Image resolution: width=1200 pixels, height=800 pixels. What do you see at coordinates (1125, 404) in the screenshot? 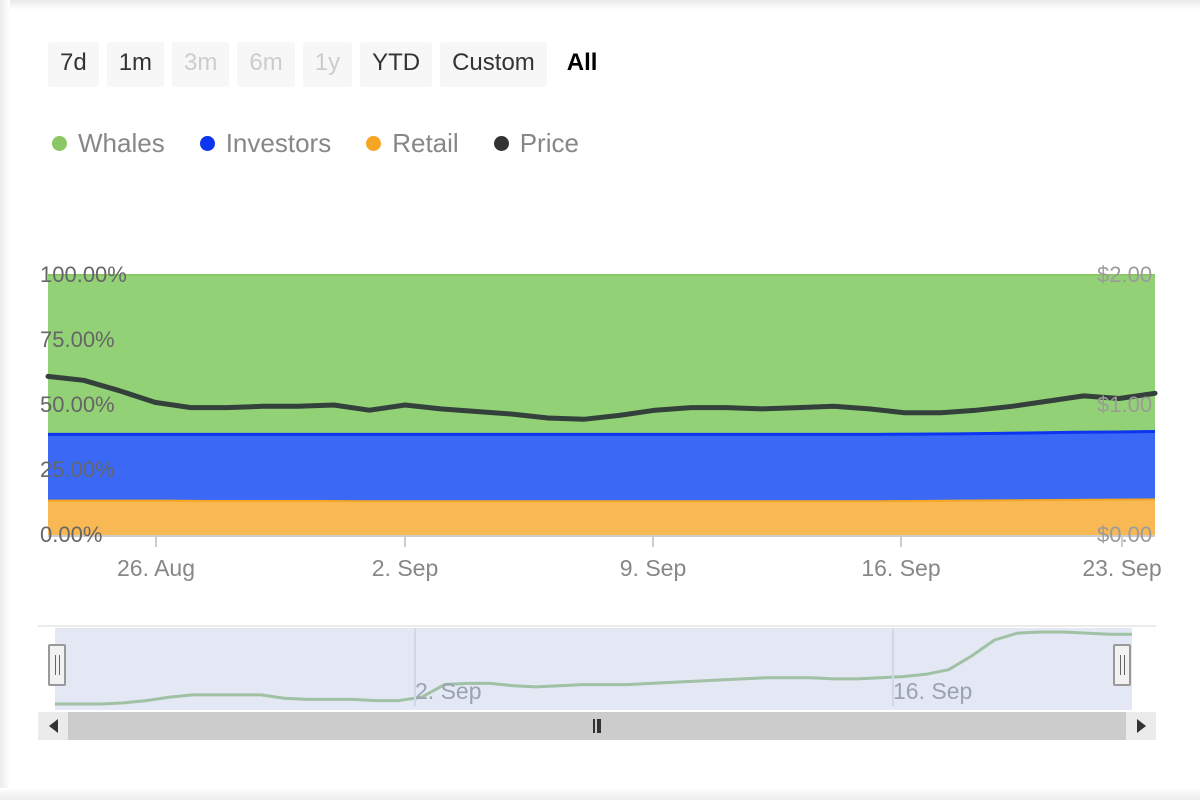
I see `y-axis-right-label: $1.00` at bounding box center [1125, 404].